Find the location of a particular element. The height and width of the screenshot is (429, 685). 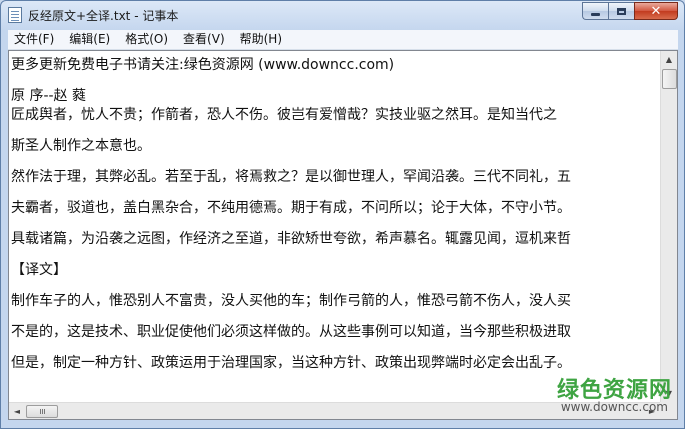

arrow-up-icon: ▲ is located at coordinates (669, 59).